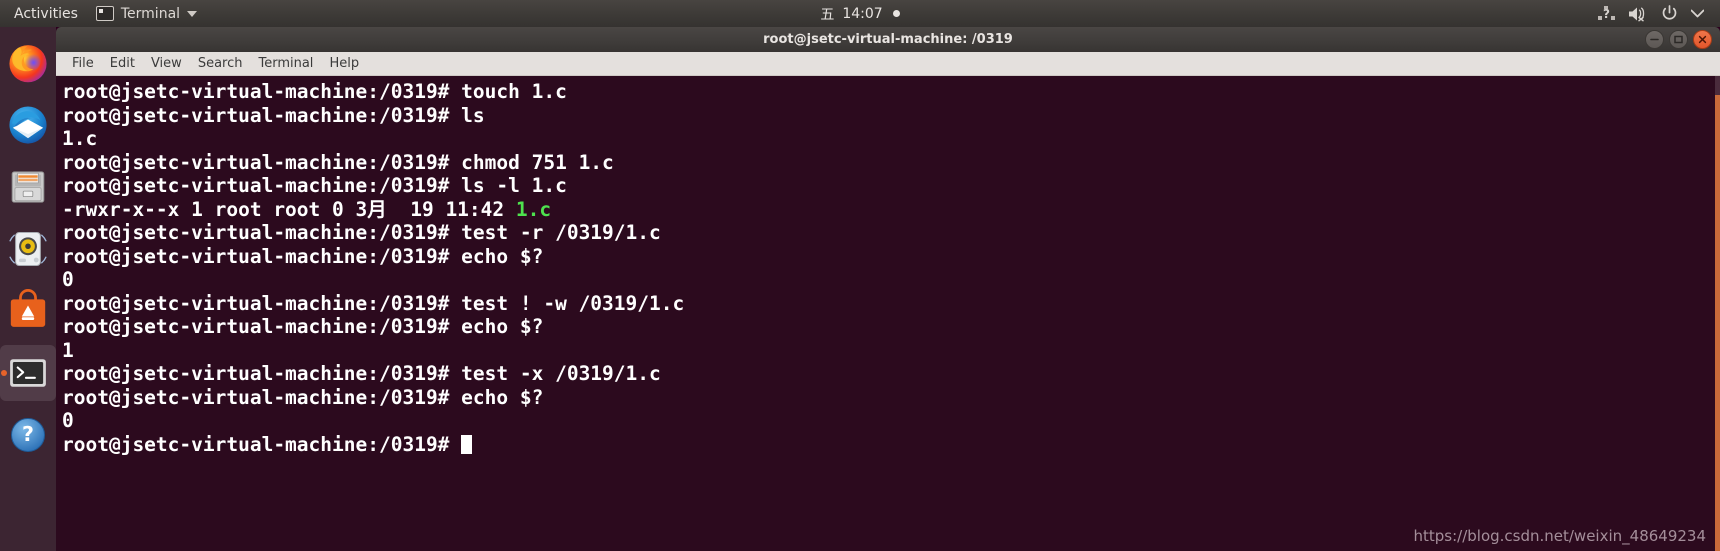 The height and width of the screenshot is (551, 1720). I want to click on dock-item-rhythmbox, so click(28, 249).